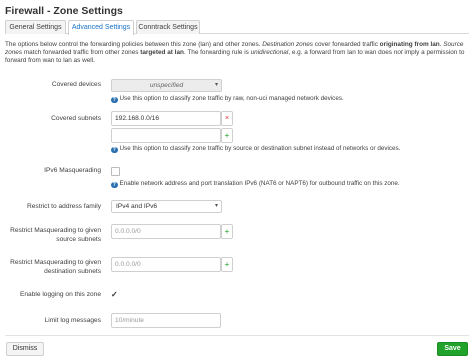  Describe the element at coordinates (166, 118) in the screenshot. I see `covered-subnets-input: 192.168.0.0/16` at that location.